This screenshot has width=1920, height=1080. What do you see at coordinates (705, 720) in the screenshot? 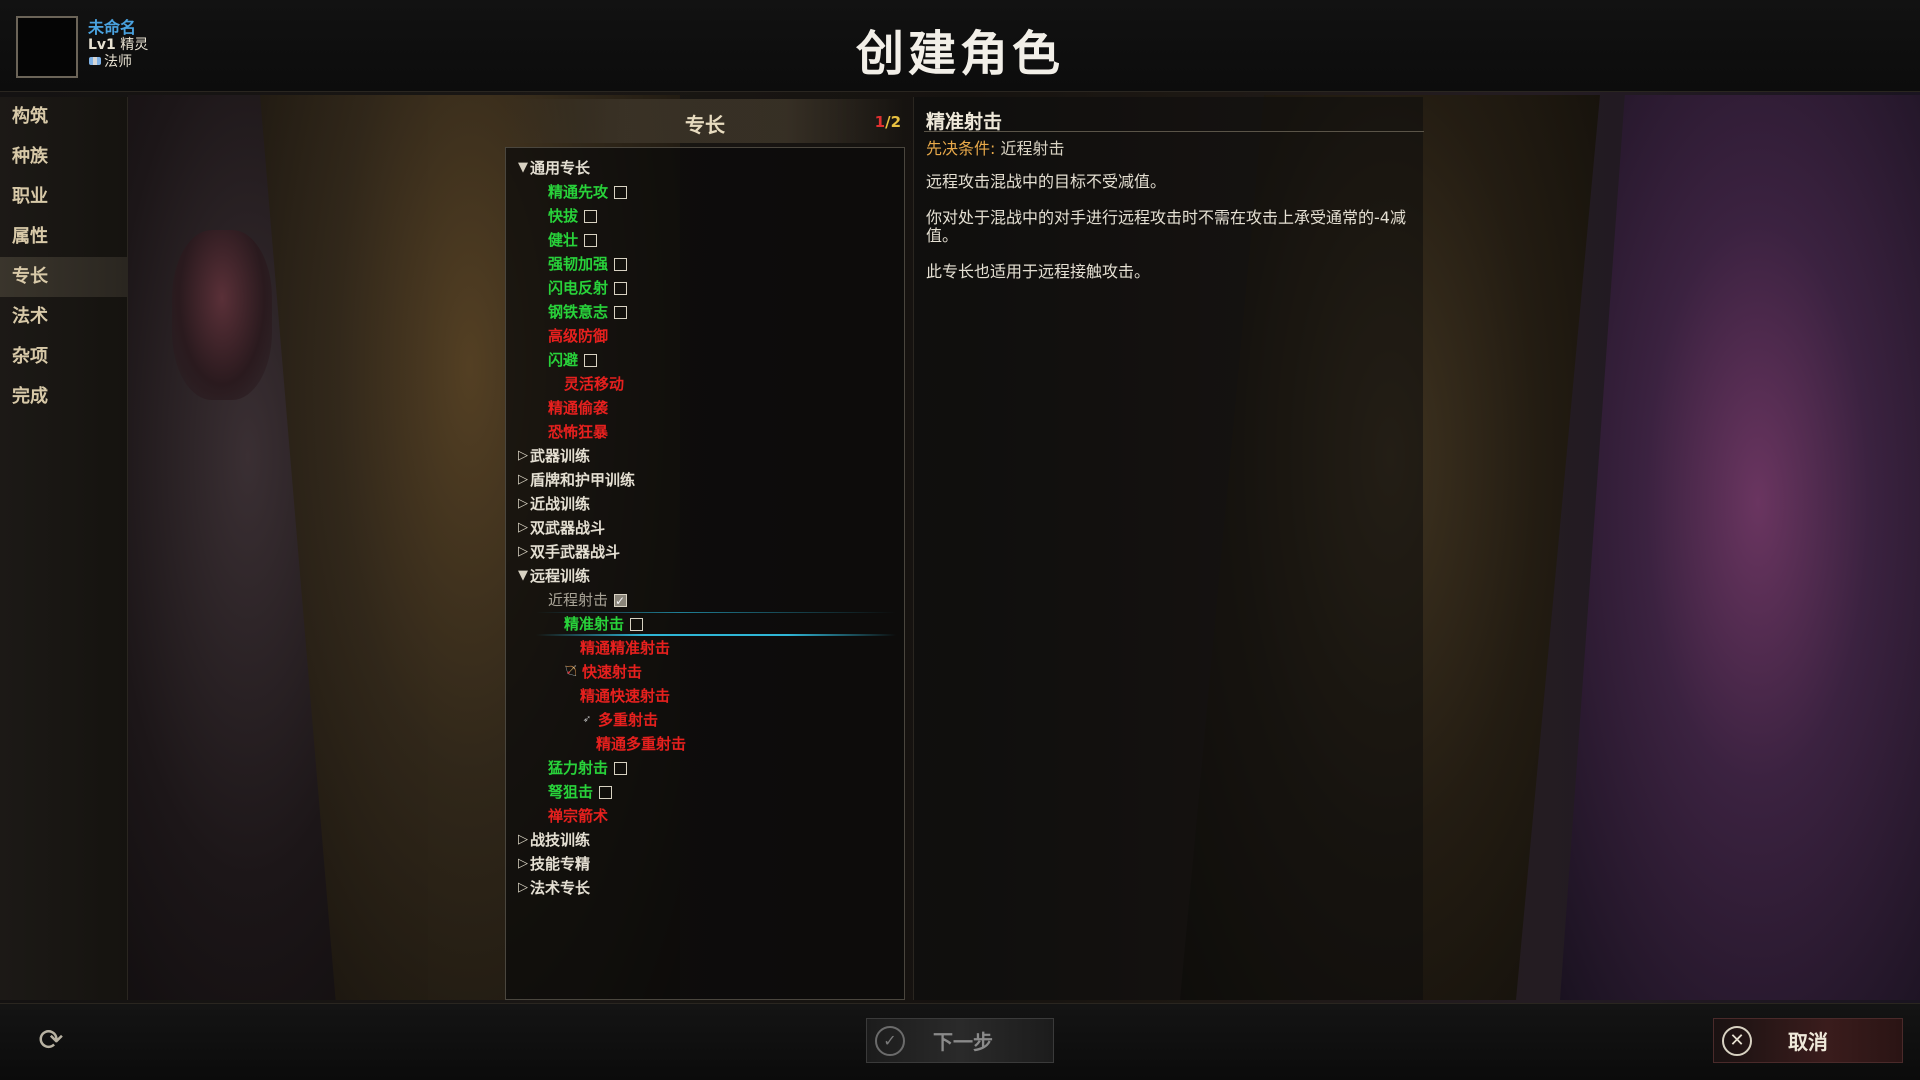
I see `feat-row: ➶ 多重射击` at bounding box center [705, 720].